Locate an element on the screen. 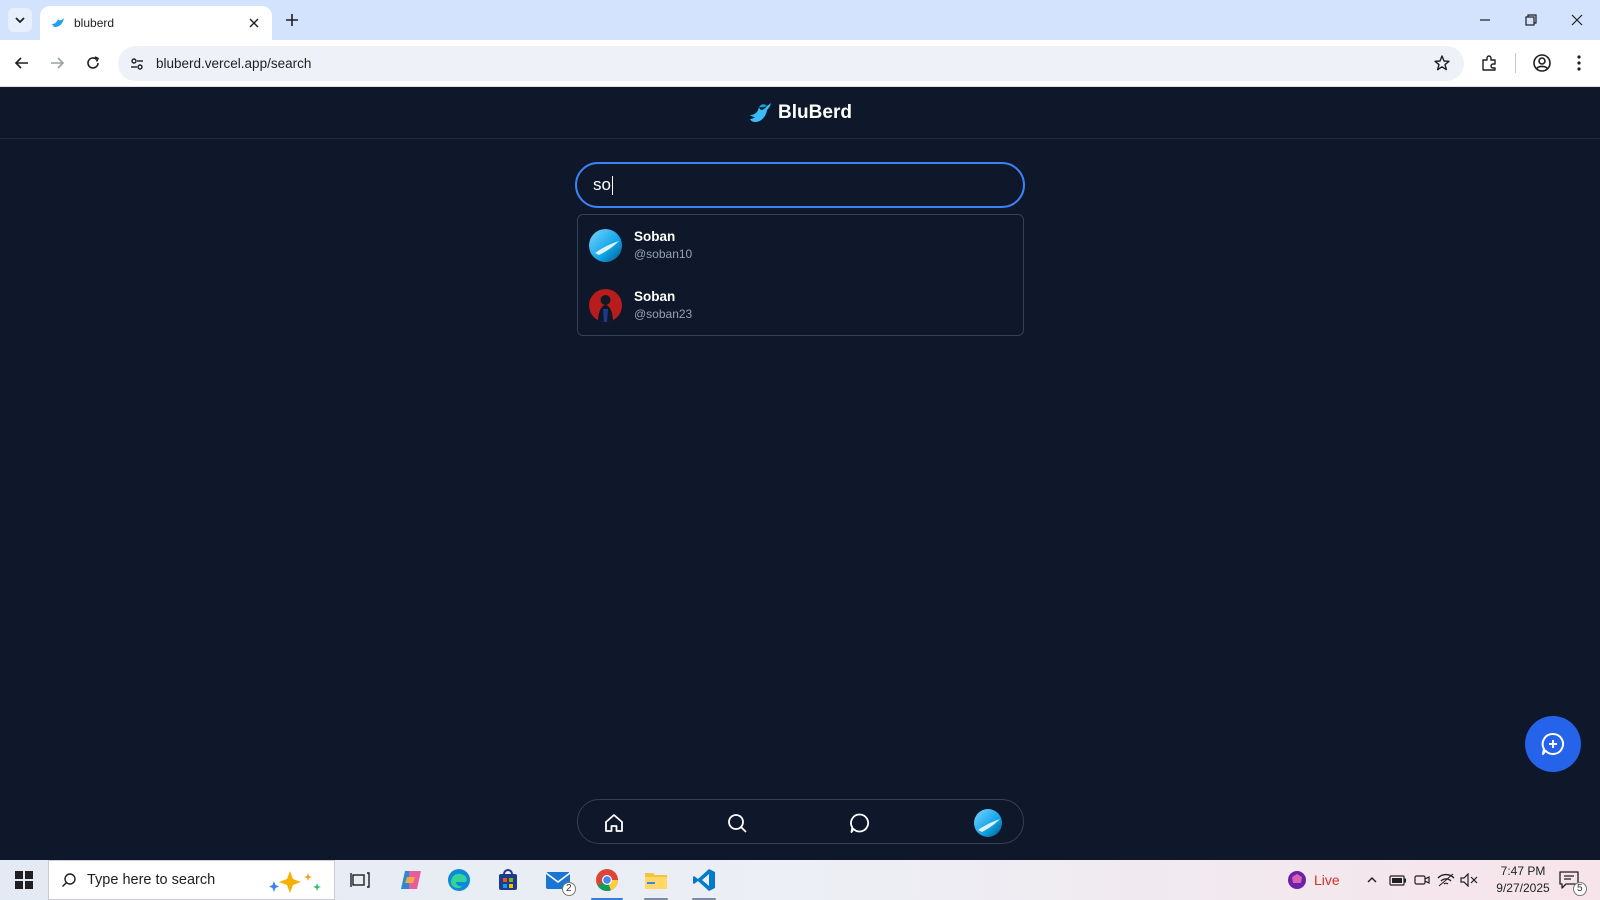 The image size is (1600, 900). clock-date: 9/27/2025 is located at coordinates (1523, 888).